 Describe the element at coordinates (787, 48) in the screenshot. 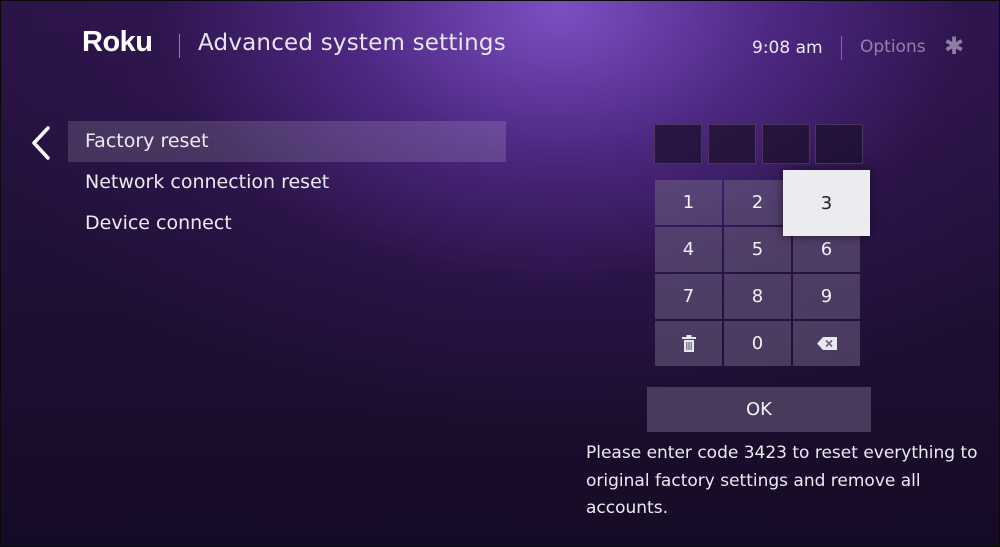

I see `clock: 9:08 am` at that location.